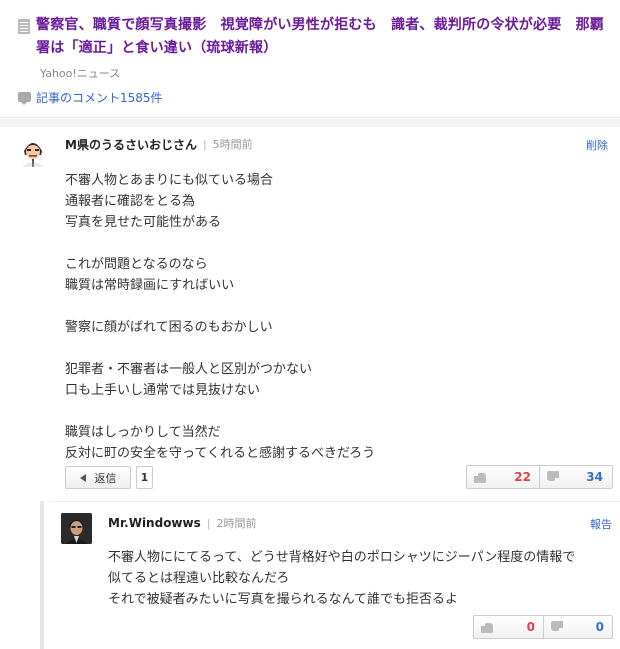 This screenshot has width=620, height=649. What do you see at coordinates (310, 123) in the screenshot?
I see `section-divider` at bounding box center [310, 123].